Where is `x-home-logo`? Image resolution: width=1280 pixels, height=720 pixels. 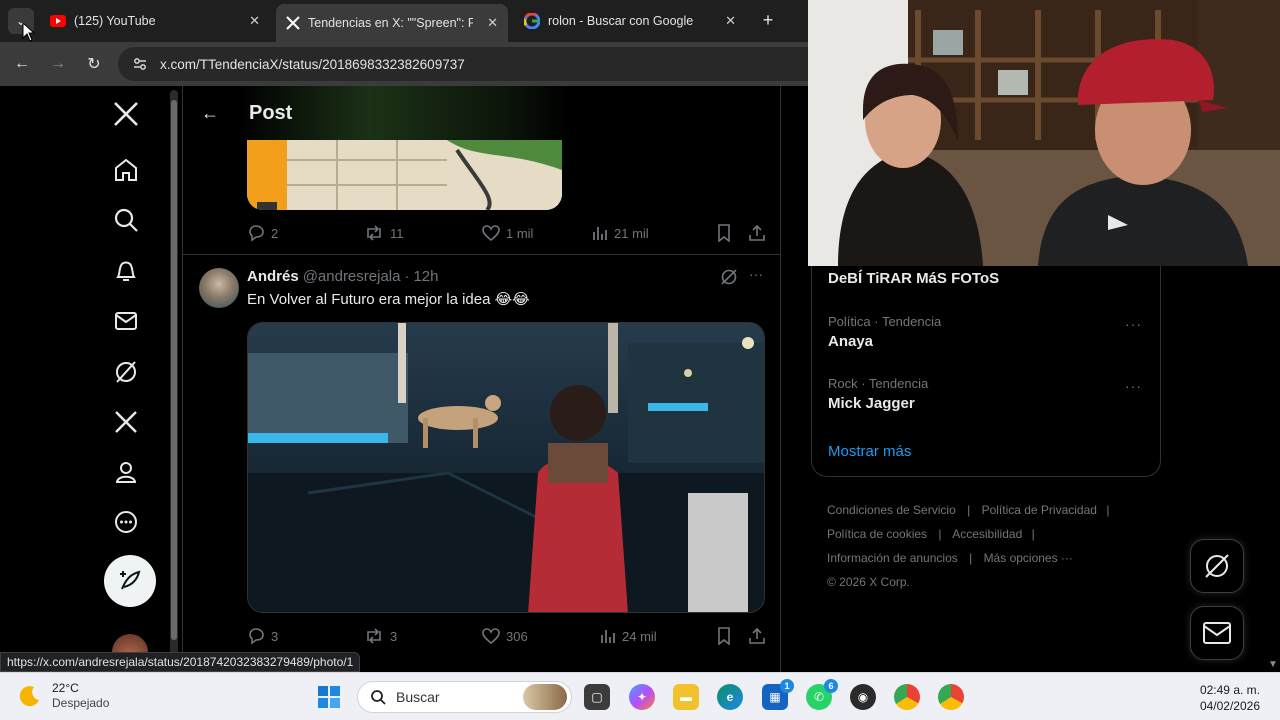 x-home-logo is located at coordinates (126, 114).